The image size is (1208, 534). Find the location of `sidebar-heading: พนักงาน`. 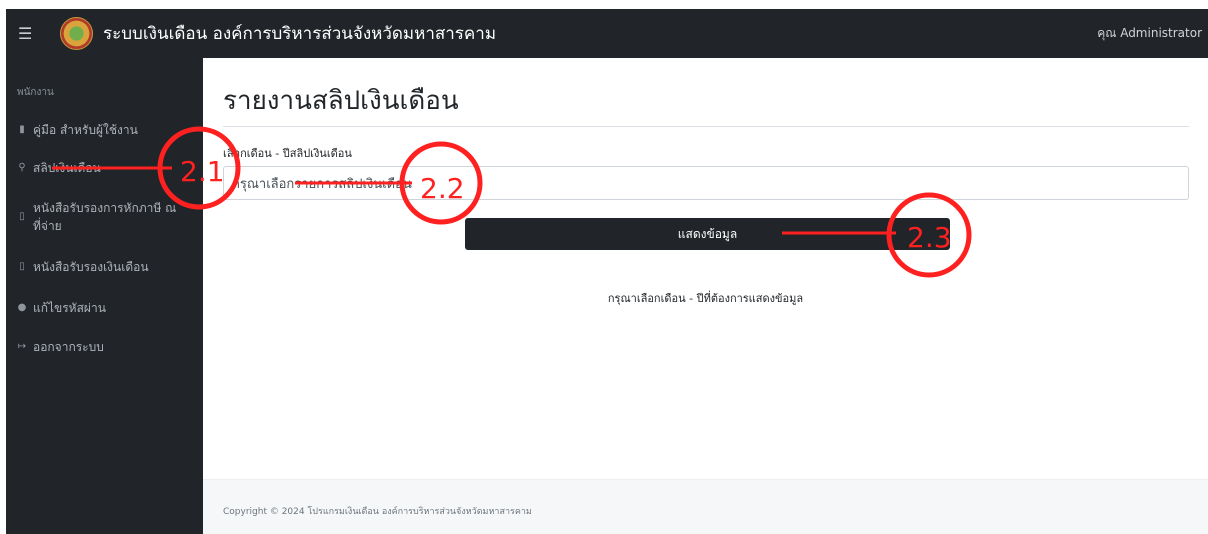

sidebar-heading: พนักงาน is located at coordinates (35, 92).